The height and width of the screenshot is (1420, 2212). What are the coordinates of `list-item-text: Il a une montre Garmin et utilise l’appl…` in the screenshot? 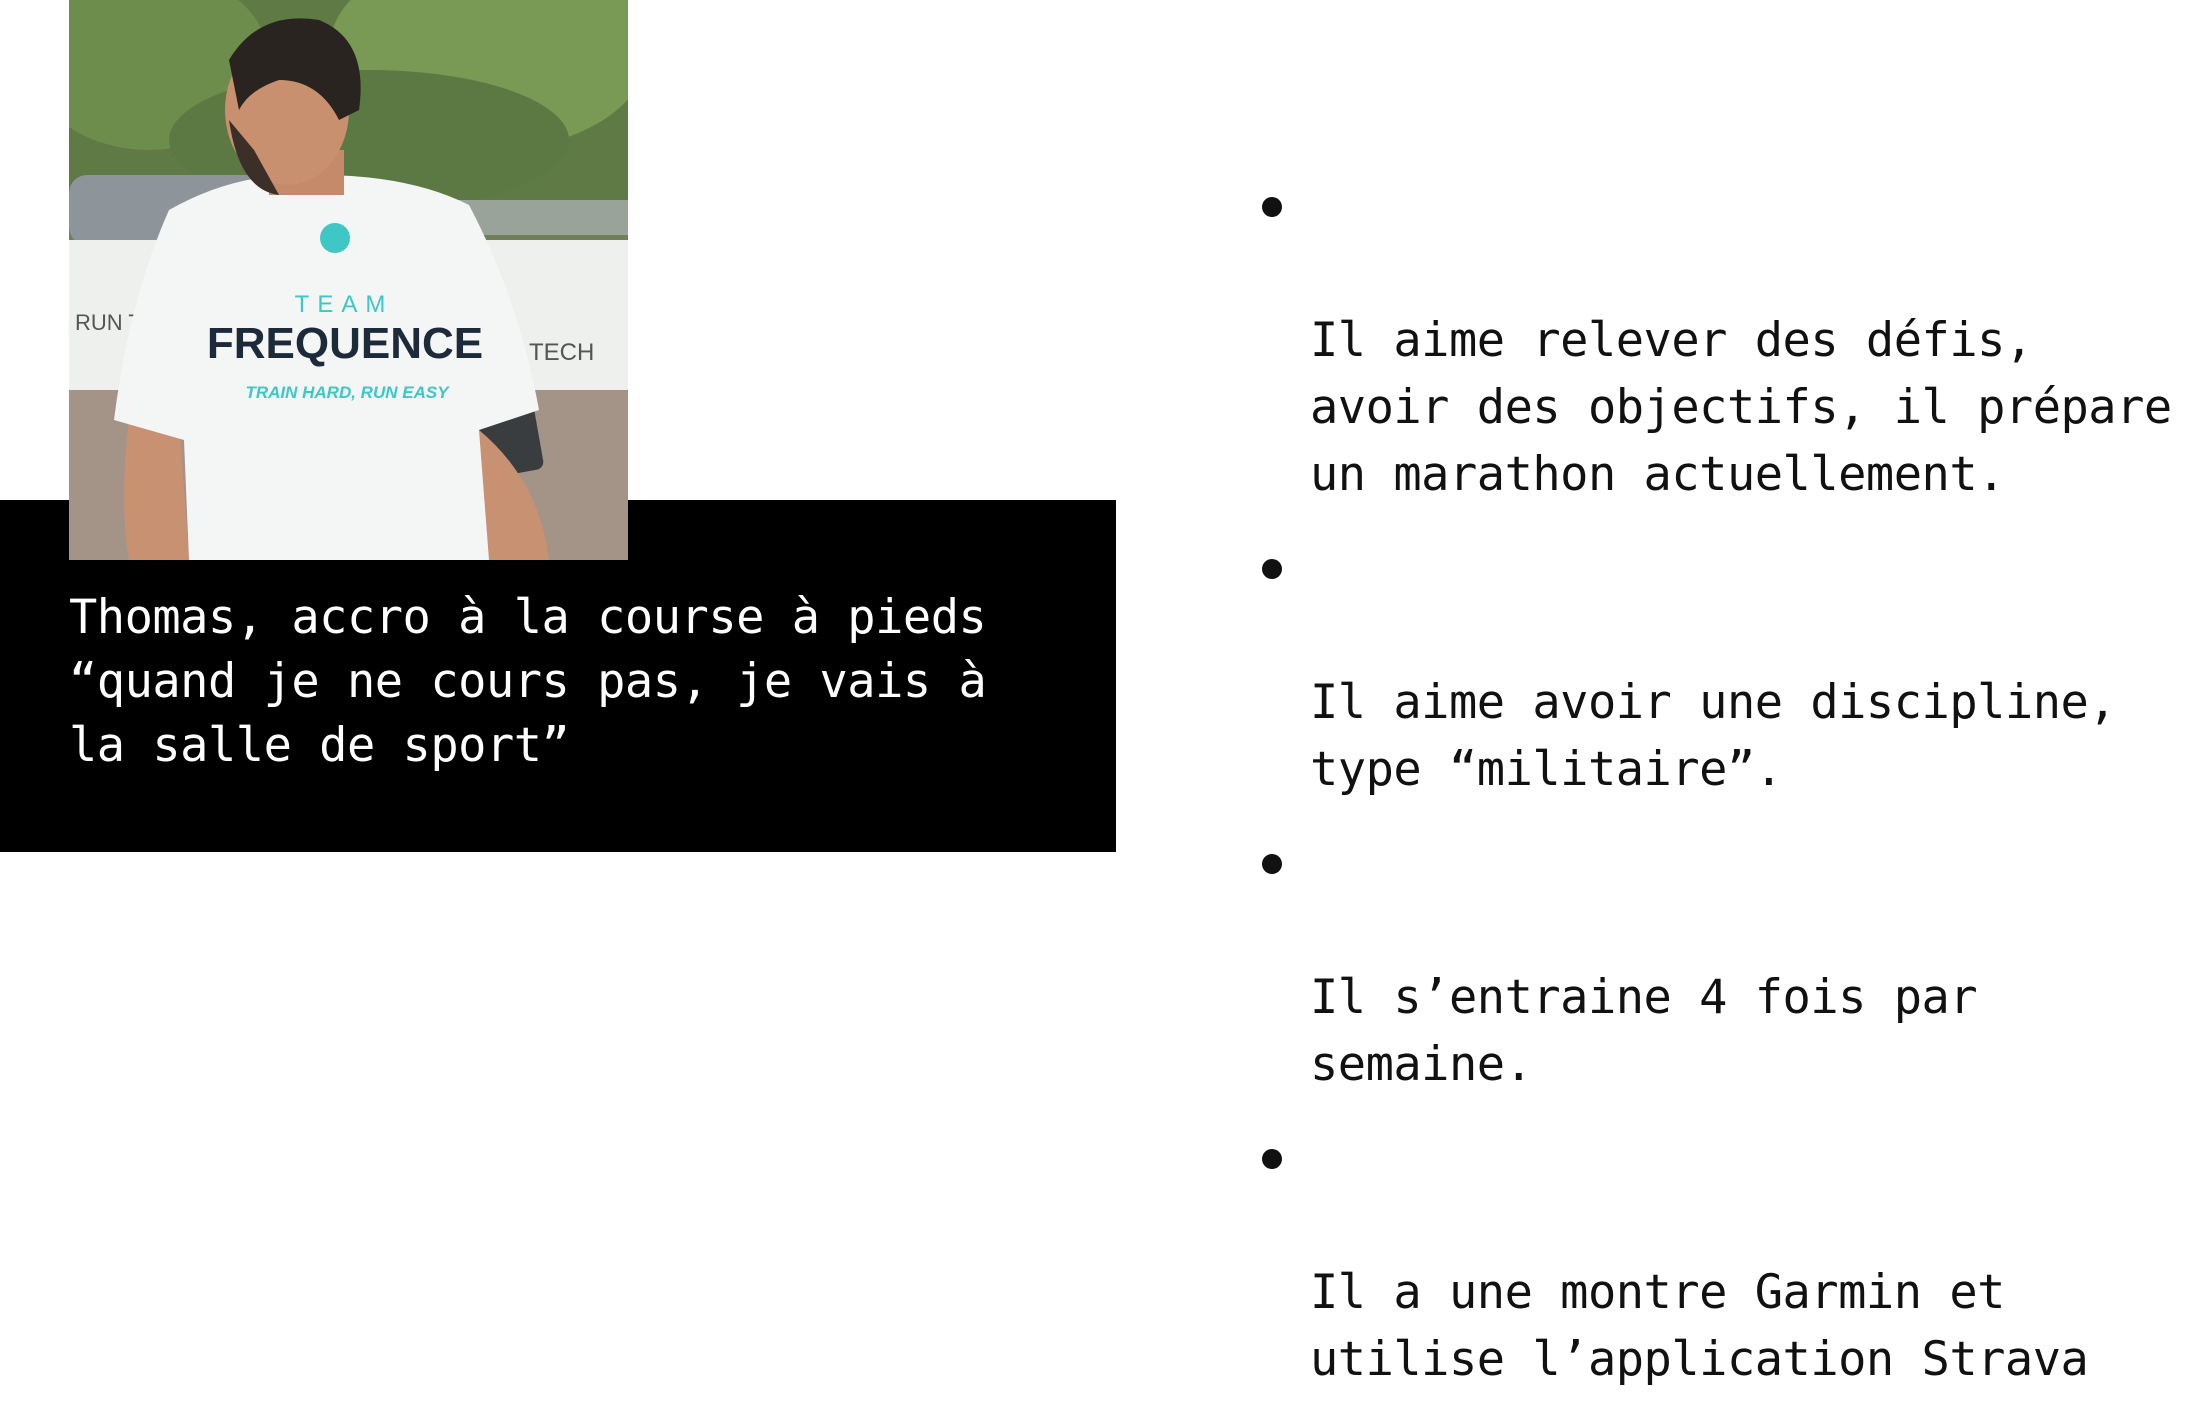 It's located at (1699, 1326).